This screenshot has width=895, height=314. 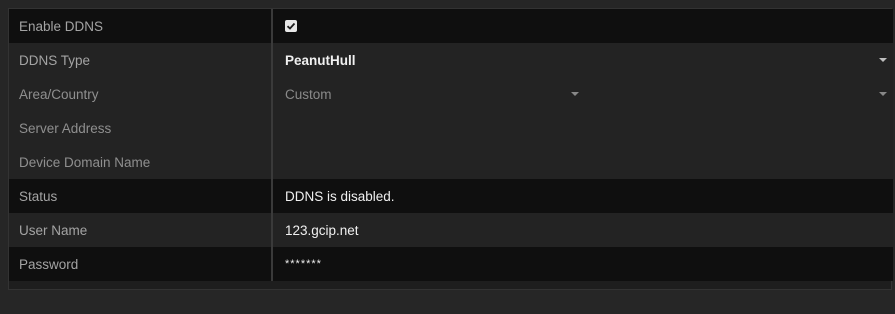 I want to click on row-area-country: Area/Country Custom, so click(x=451, y=94).